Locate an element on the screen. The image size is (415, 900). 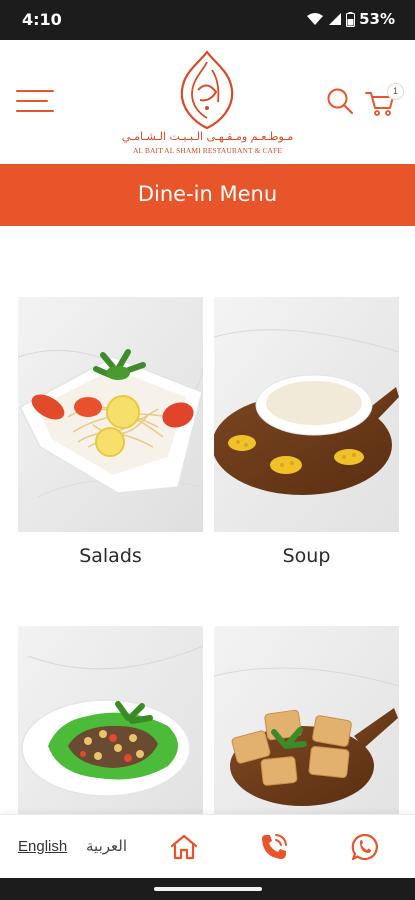
whatsapp-icon is located at coordinates (364, 847).